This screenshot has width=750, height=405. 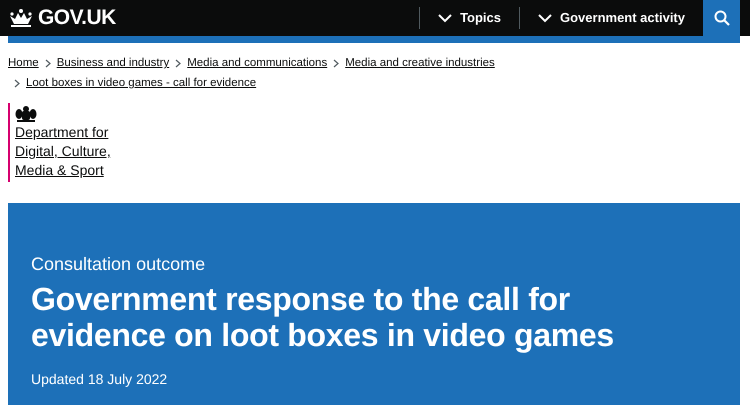 I want to click on updated-date: Updated 18 July 2022, so click(x=99, y=379).